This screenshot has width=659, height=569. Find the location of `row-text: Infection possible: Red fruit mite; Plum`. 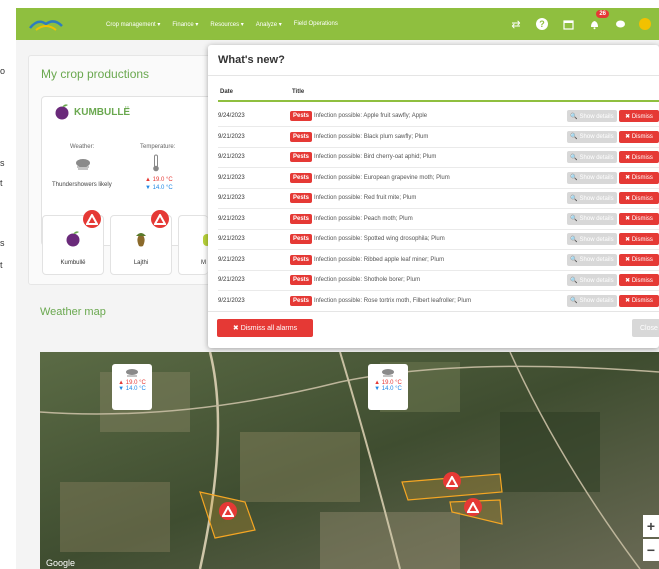

row-text: Infection possible: Red fruit mite; Plum is located at coordinates (365, 198).